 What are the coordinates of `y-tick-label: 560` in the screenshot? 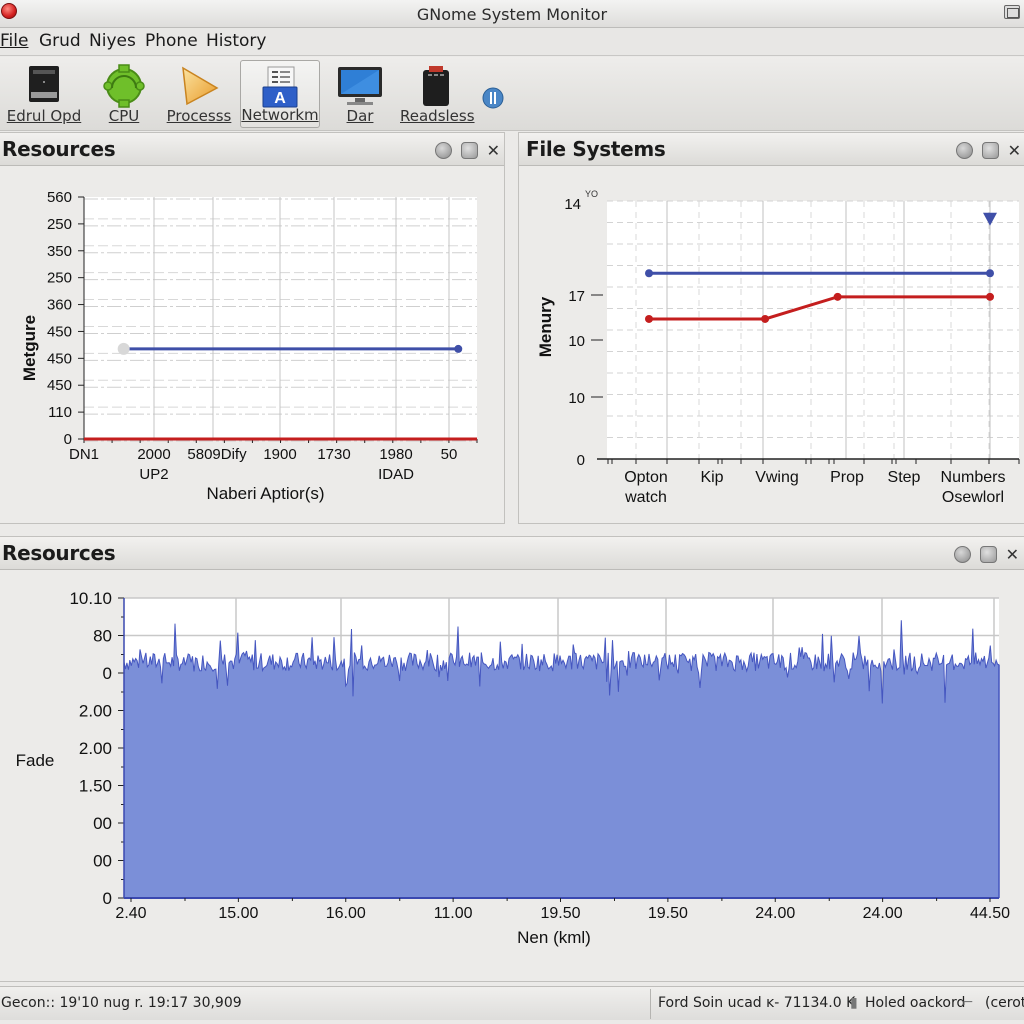 It's located at (59, 197).